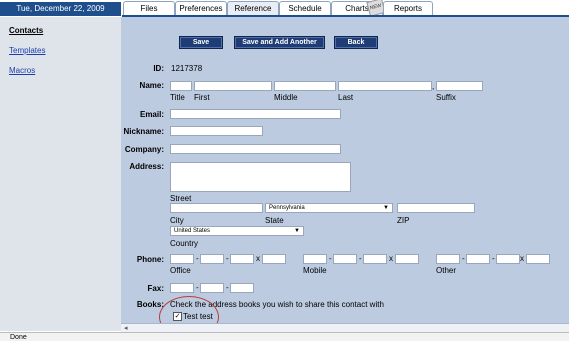 The height and width of the screenshot is (342, 569). I want to click on tab-charts-label: Charts, so click(357, 8).